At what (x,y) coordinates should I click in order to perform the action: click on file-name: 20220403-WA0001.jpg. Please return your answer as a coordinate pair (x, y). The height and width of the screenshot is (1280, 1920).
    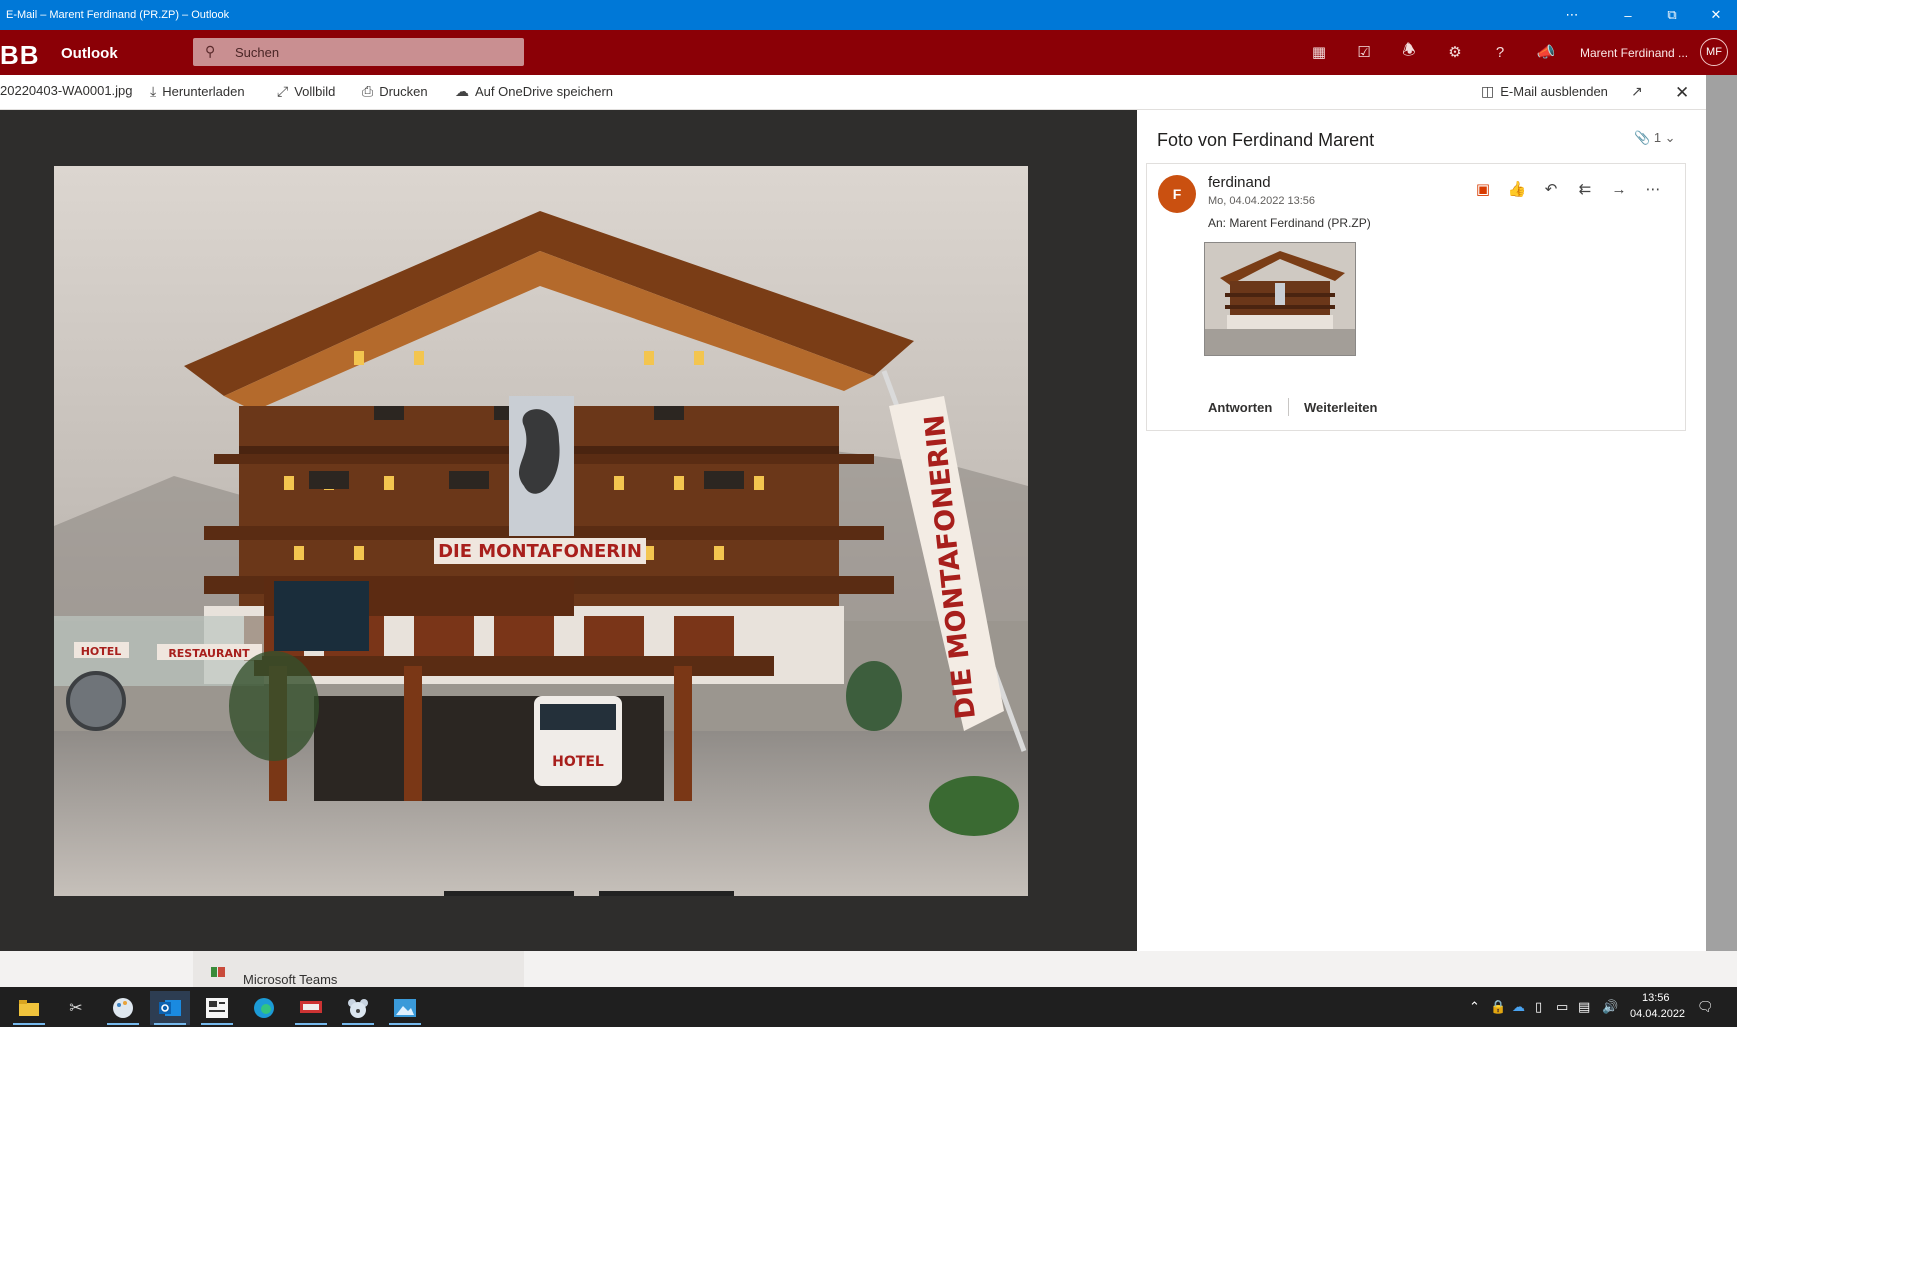
    Looking at the image, I should click on (66, 90).